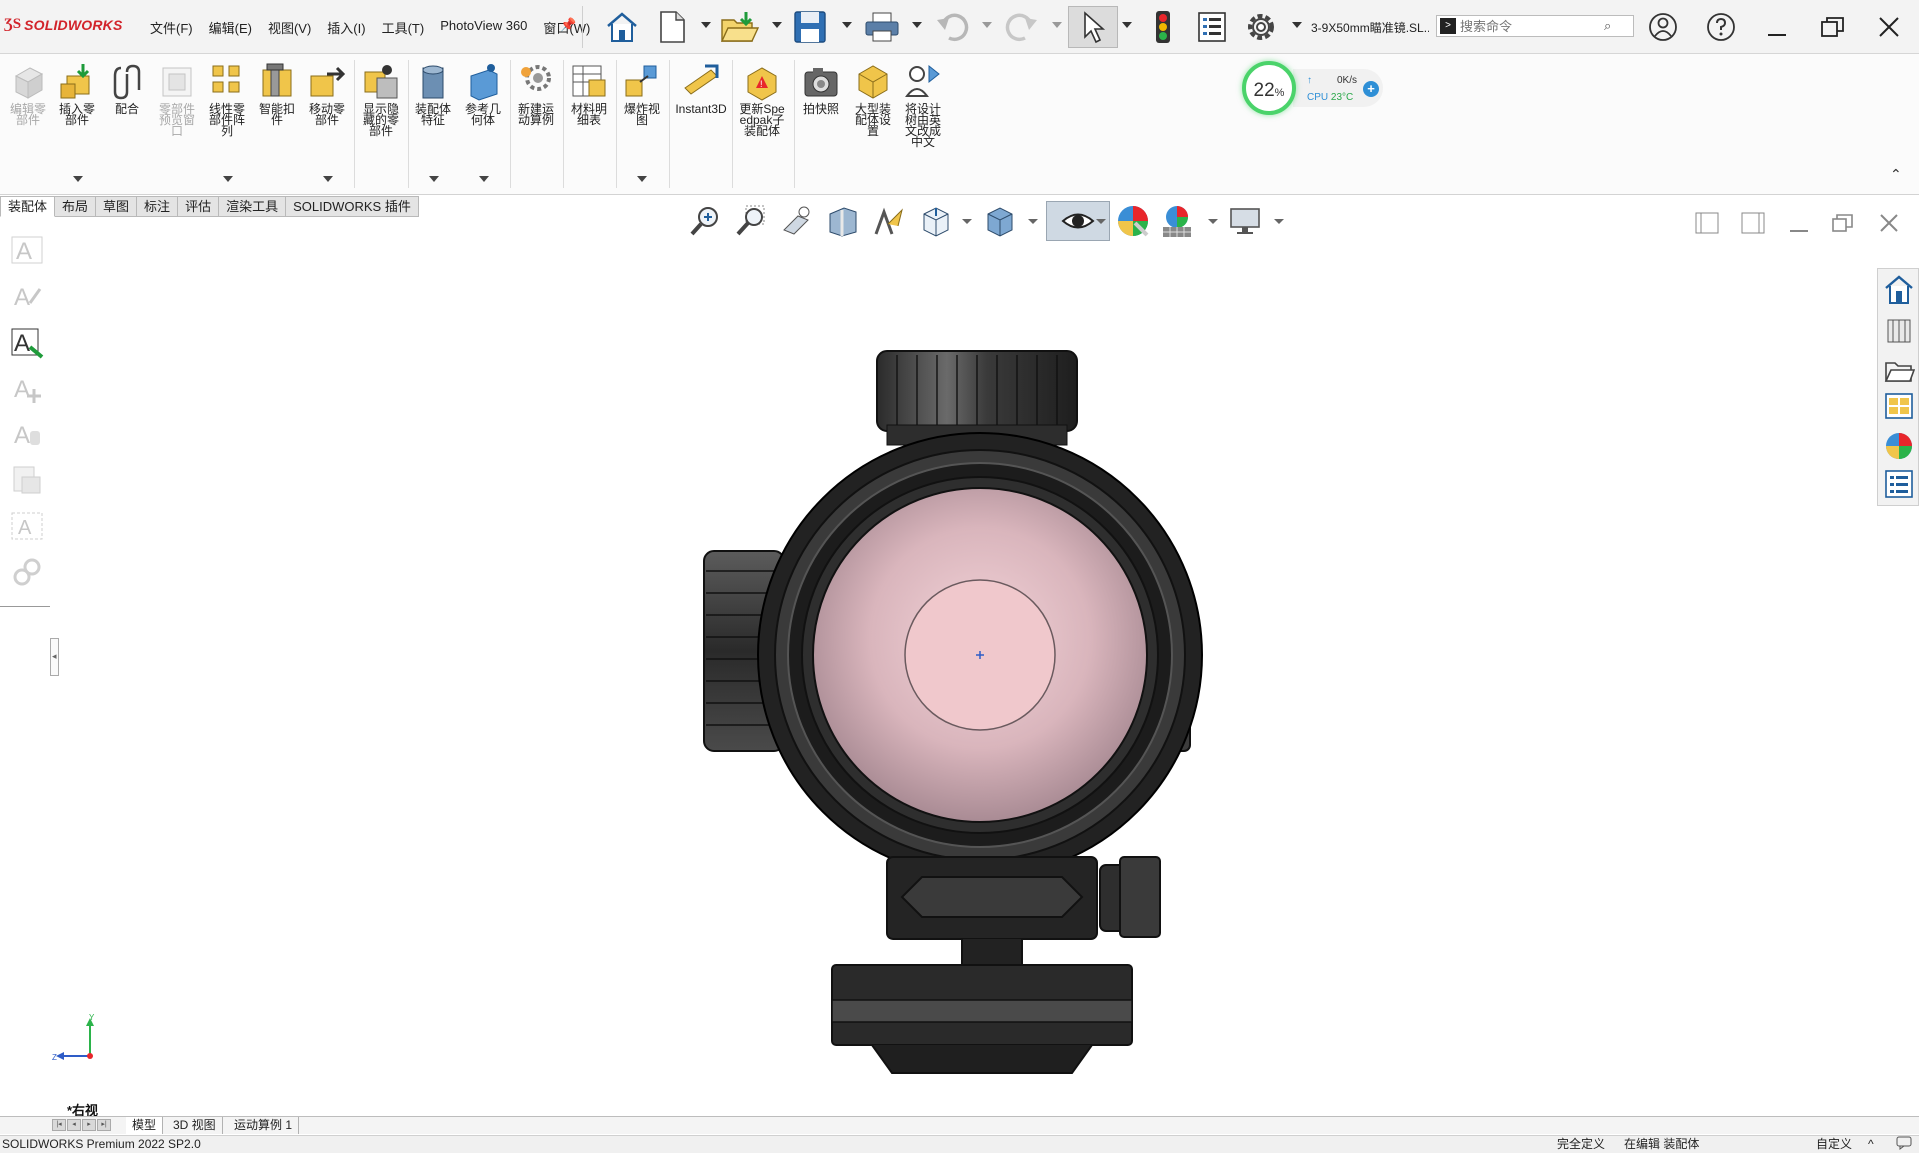 The width and height of the screenshot is (1919, 1153). What do you see at coordinates (536, 94) in the screenshot?
I see `new-motion-study-button: 新建运动算例` at bounding box center [536, 94].